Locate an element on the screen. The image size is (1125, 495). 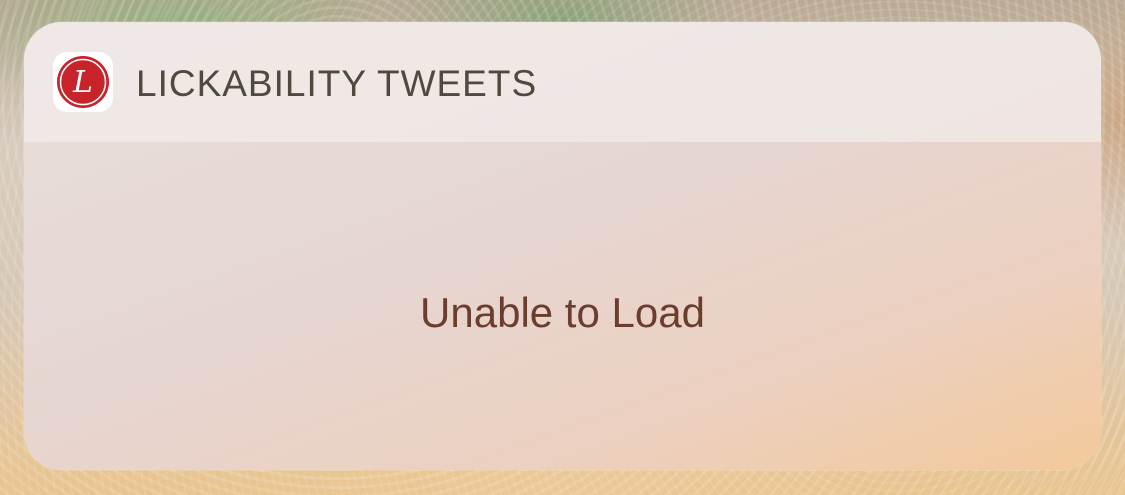
svg-text: L is located at coordinates (82, 82).